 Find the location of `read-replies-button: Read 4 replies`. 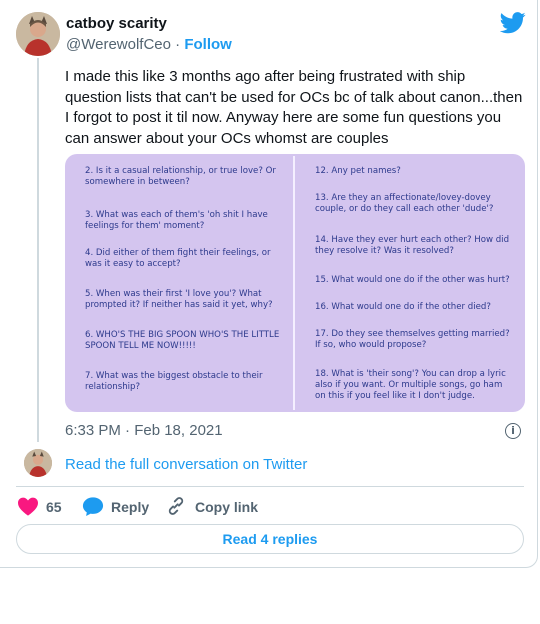

read-replies-button: Read 4 replies is located at coordinates (270, 539).